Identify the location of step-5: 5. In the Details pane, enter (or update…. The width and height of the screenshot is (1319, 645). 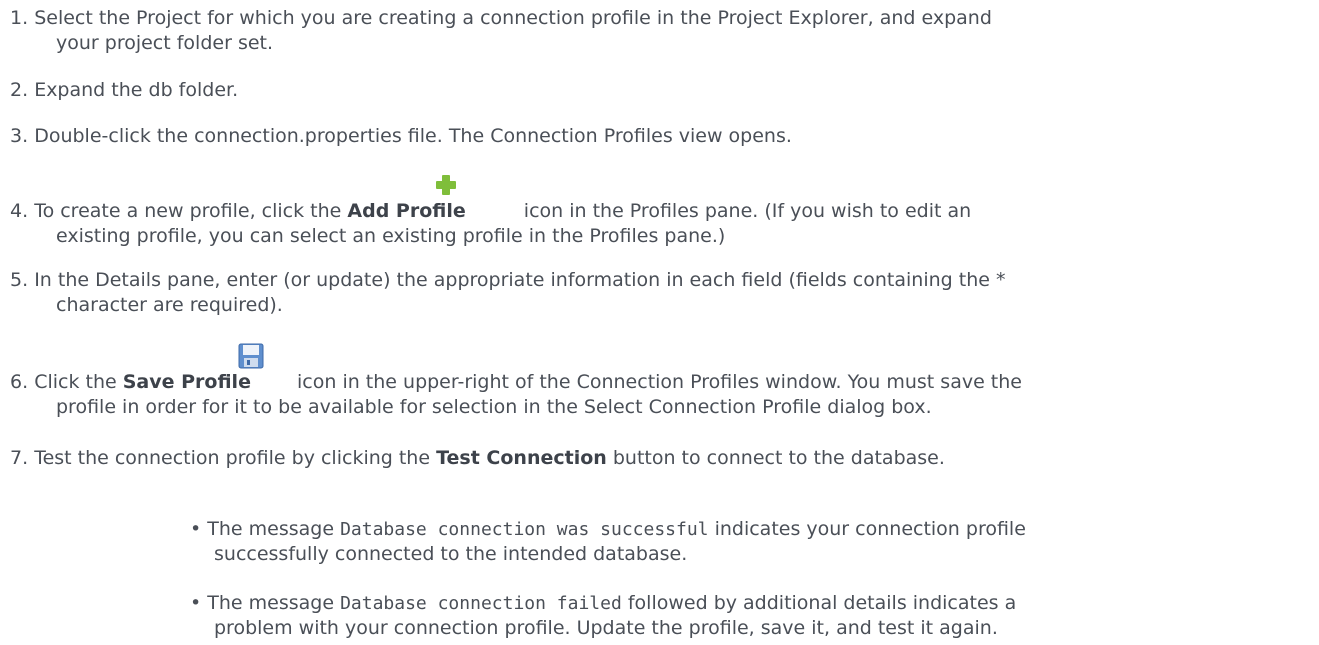
(655, 293).